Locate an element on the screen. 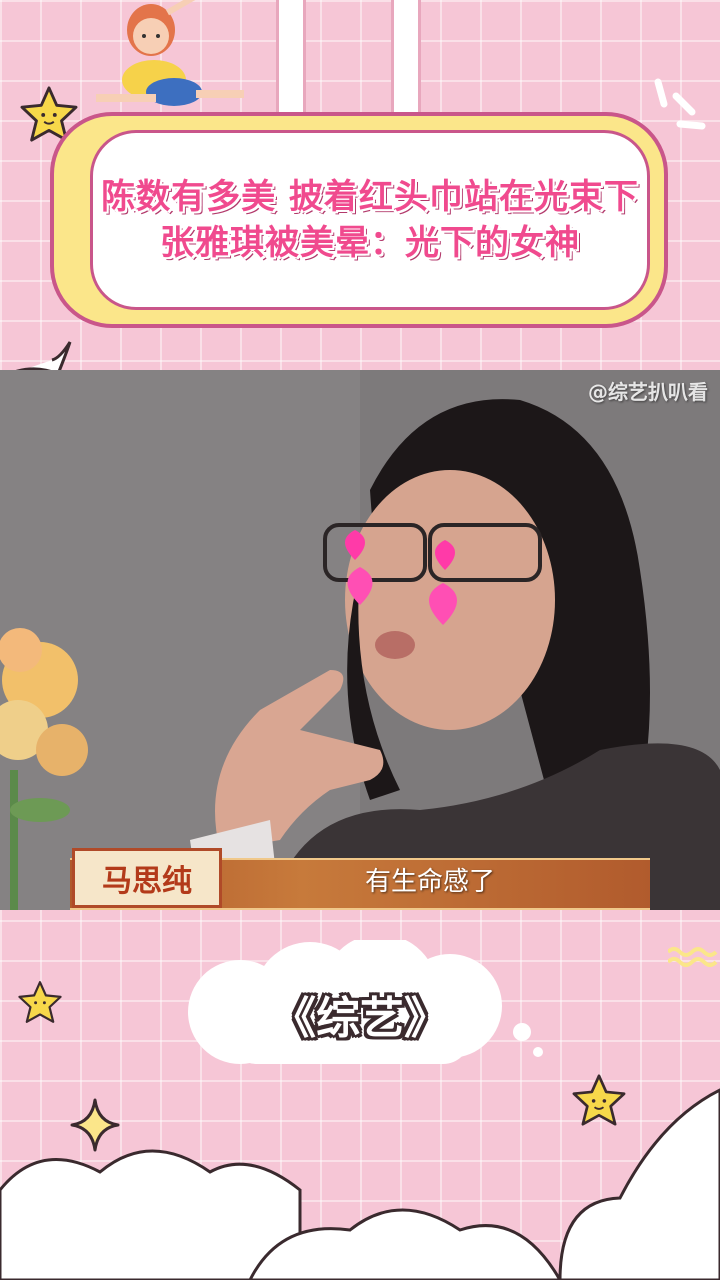 The height and width of the screenshot is (1280, 720). top-stripe-left is located at coordinates (291, 57).